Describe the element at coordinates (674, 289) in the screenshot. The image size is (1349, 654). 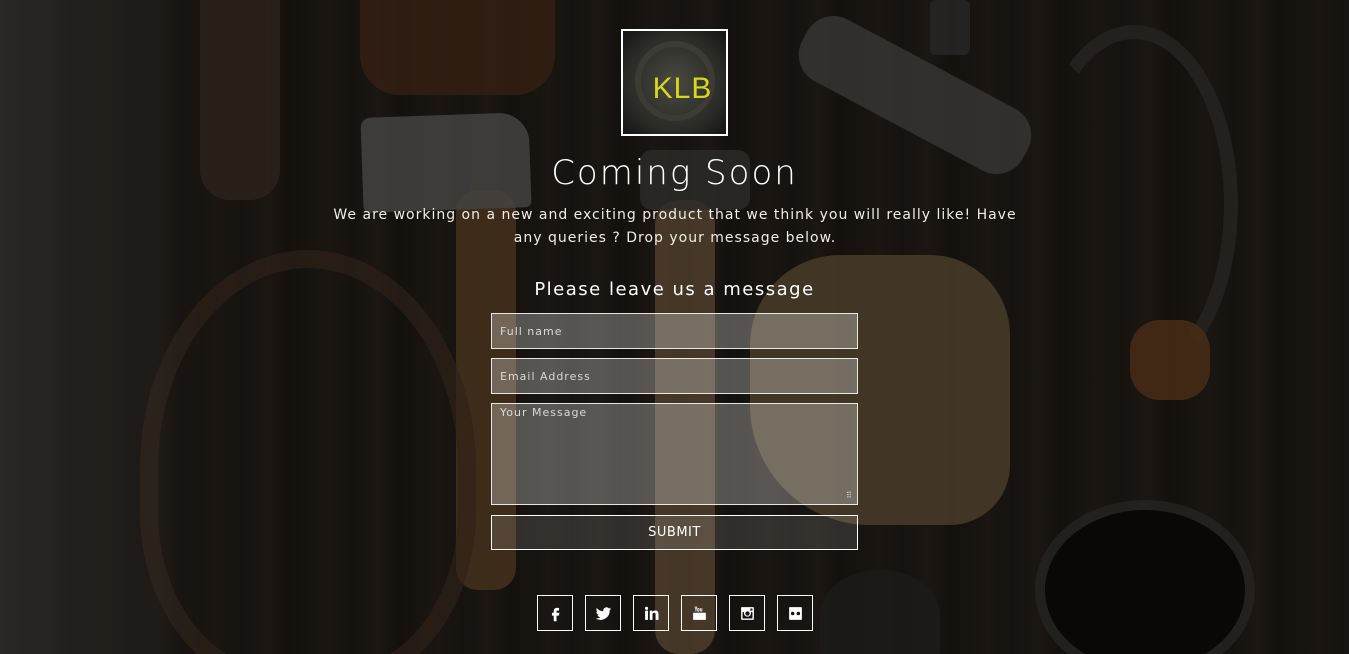
I see `form-heading: Please leave us a message` at that location.